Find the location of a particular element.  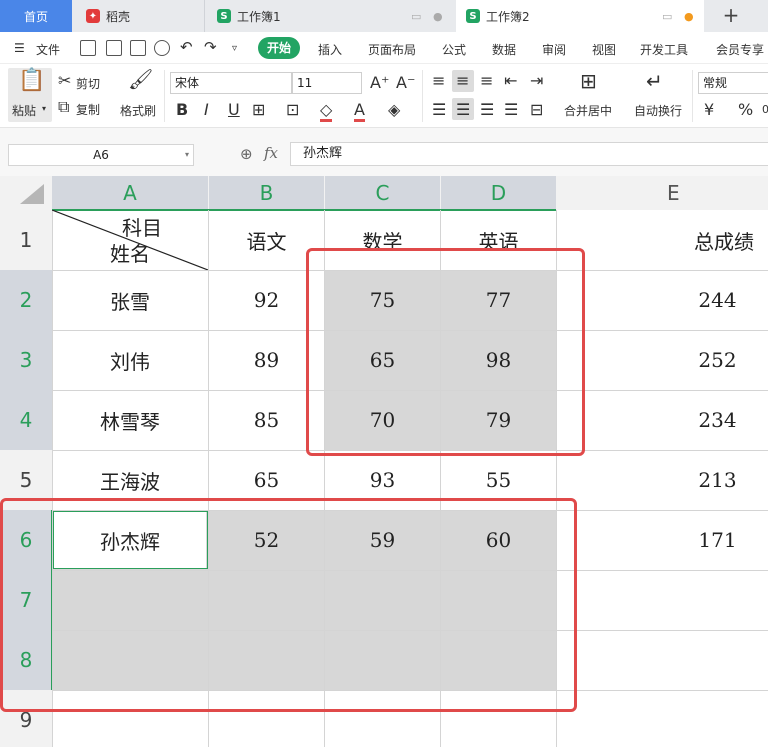

formula-bar: A6 ▾ ⊕ fx 孙杰辉 is located at coordinates (384, 152).